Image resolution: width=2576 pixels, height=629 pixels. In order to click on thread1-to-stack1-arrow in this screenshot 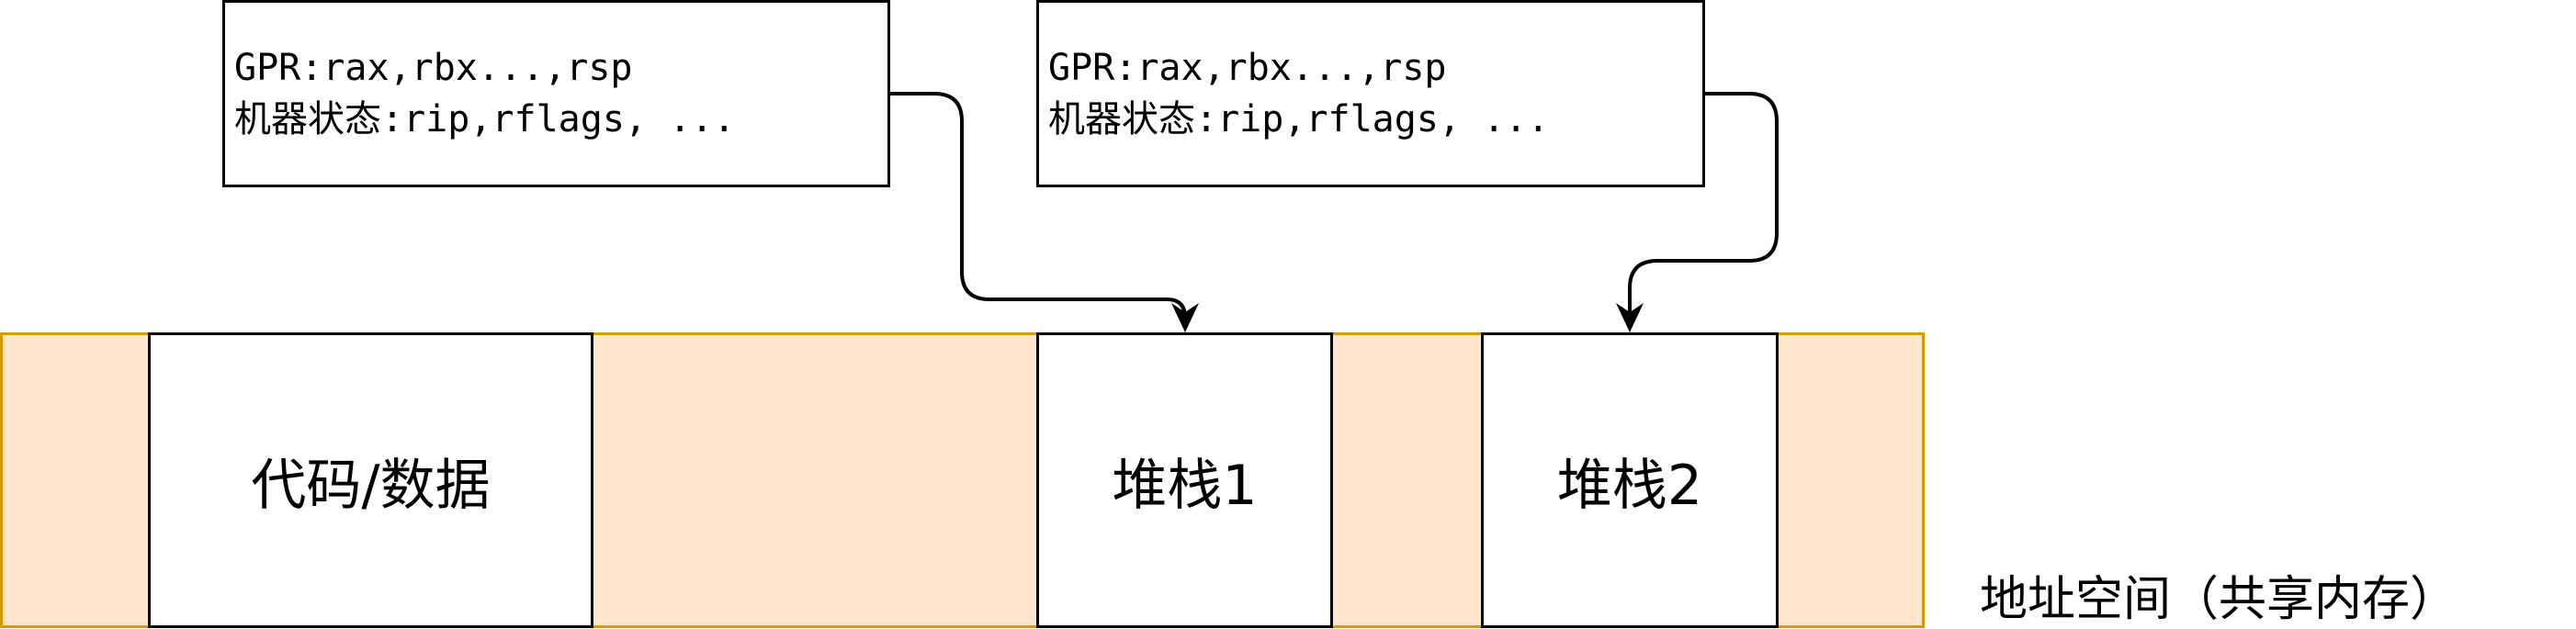, I will do `click(1038, 208)`.